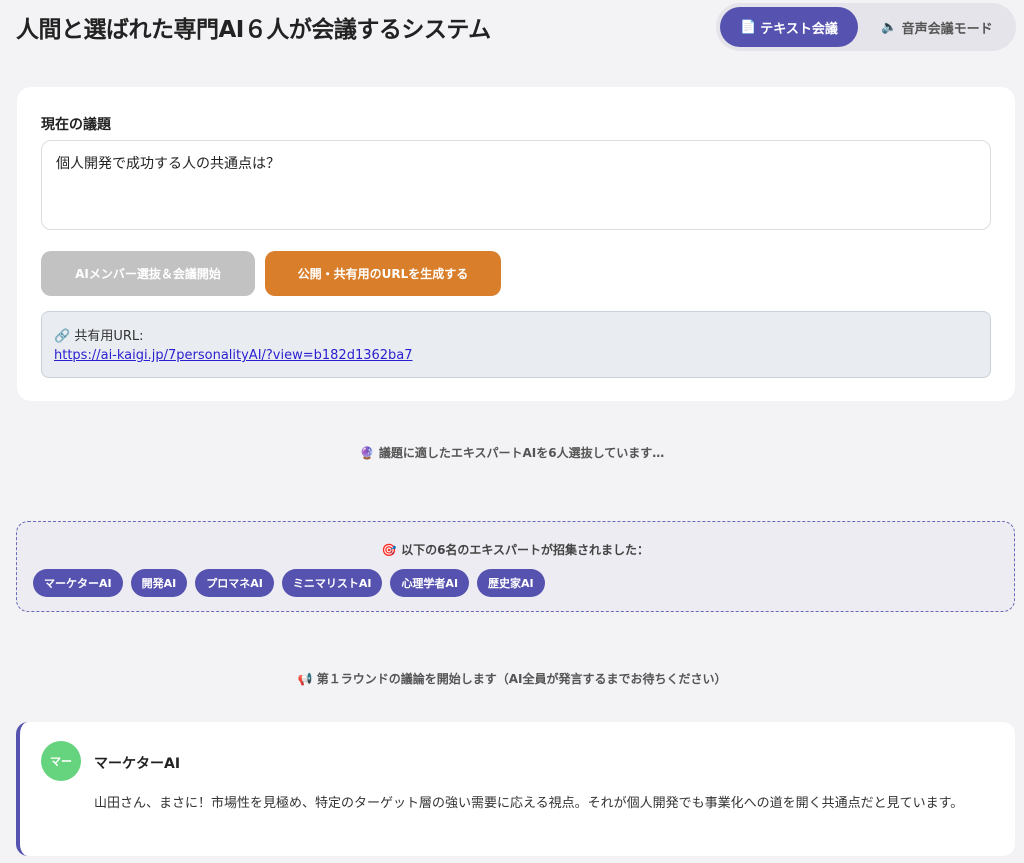 Image resolution: width=1024 pixels, height=863 pixels. Describe the element at coordinates (253, 30) in the screenshot. I see `page-title: 人間と選ばれた専門AI６人が会議するシステム` at that location.